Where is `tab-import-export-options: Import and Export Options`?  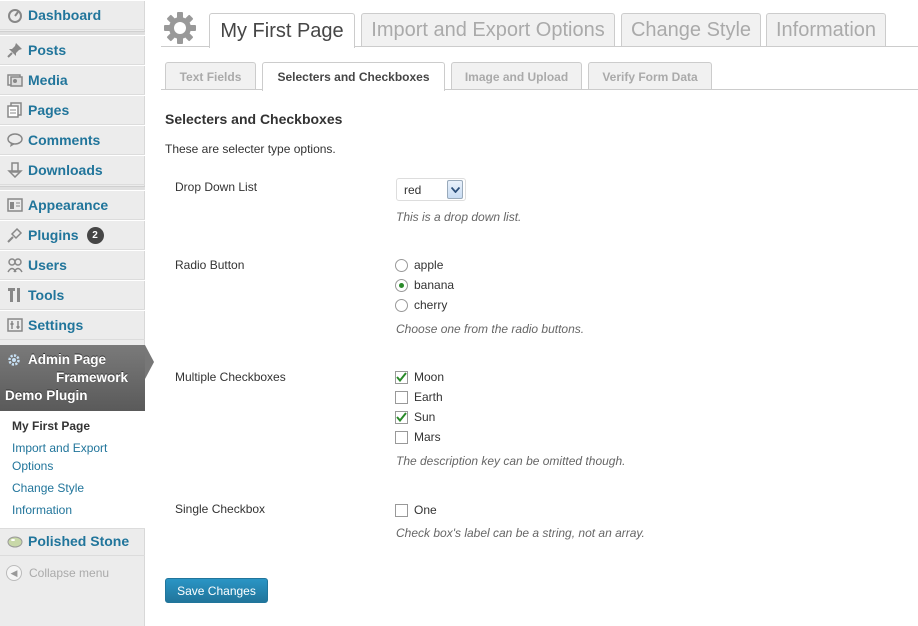 tab-import-export-options: Import and Export Options is located at coordinates (488, 30).